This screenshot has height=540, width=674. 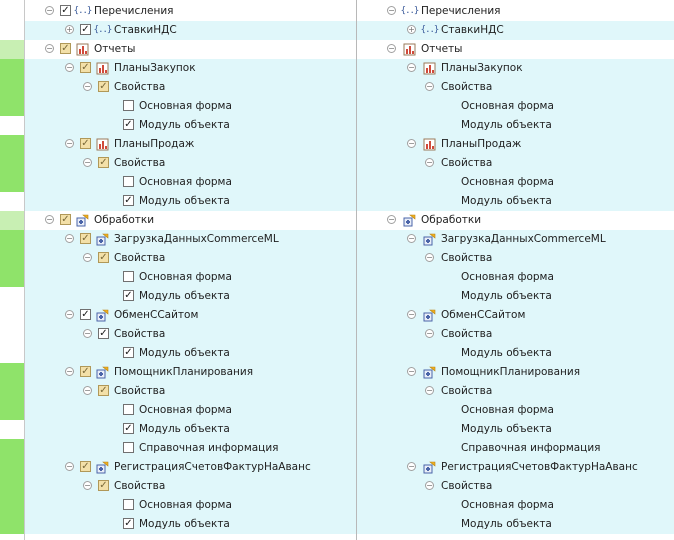 What do you see at coordinates (515, 467) in the screenshot?
I see `right-tree-row: − РегистрацияСчетовФактурНаАванс` at bounding box center [515, 467].